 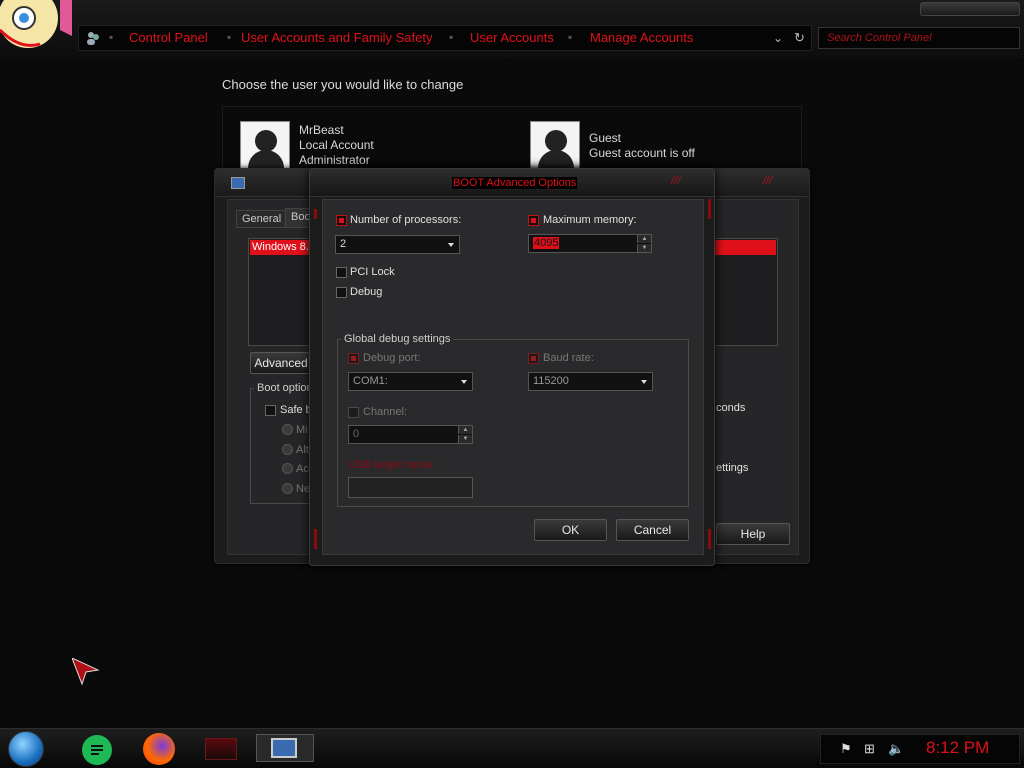 I want to click on network-icon: ⊞, so click(x=869, y=749).